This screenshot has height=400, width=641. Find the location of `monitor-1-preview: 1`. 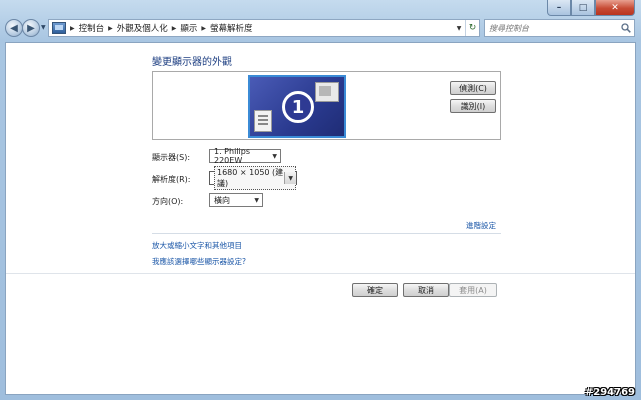

monitor-1-preview: 1 is located at coordinates (297, 106).